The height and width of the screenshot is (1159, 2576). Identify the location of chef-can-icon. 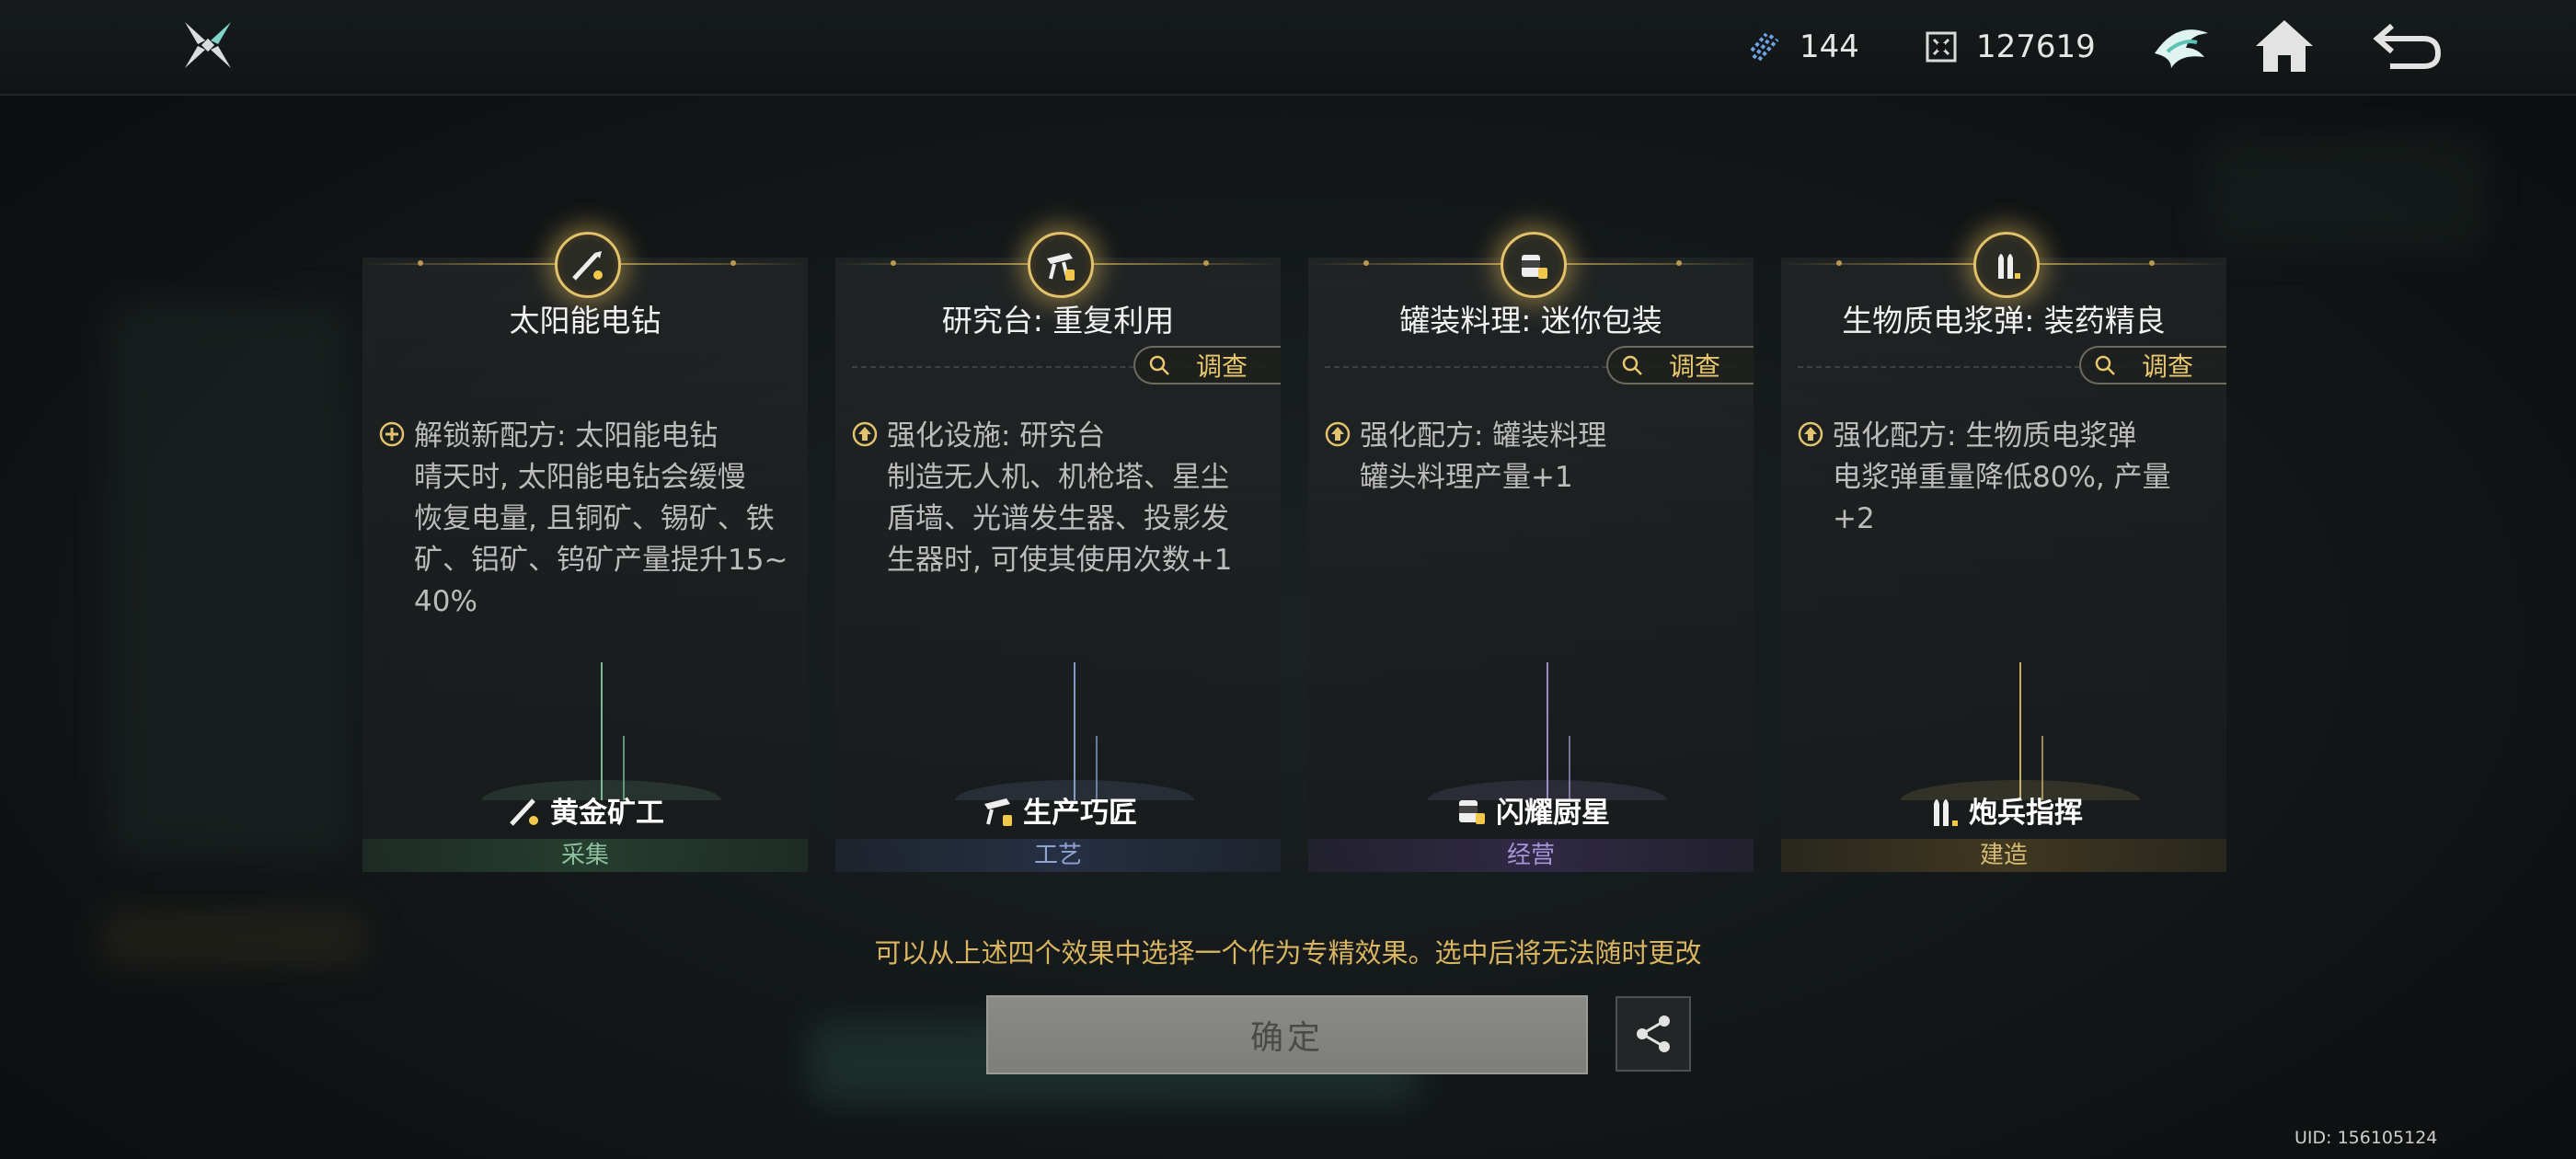
(1472, 811).